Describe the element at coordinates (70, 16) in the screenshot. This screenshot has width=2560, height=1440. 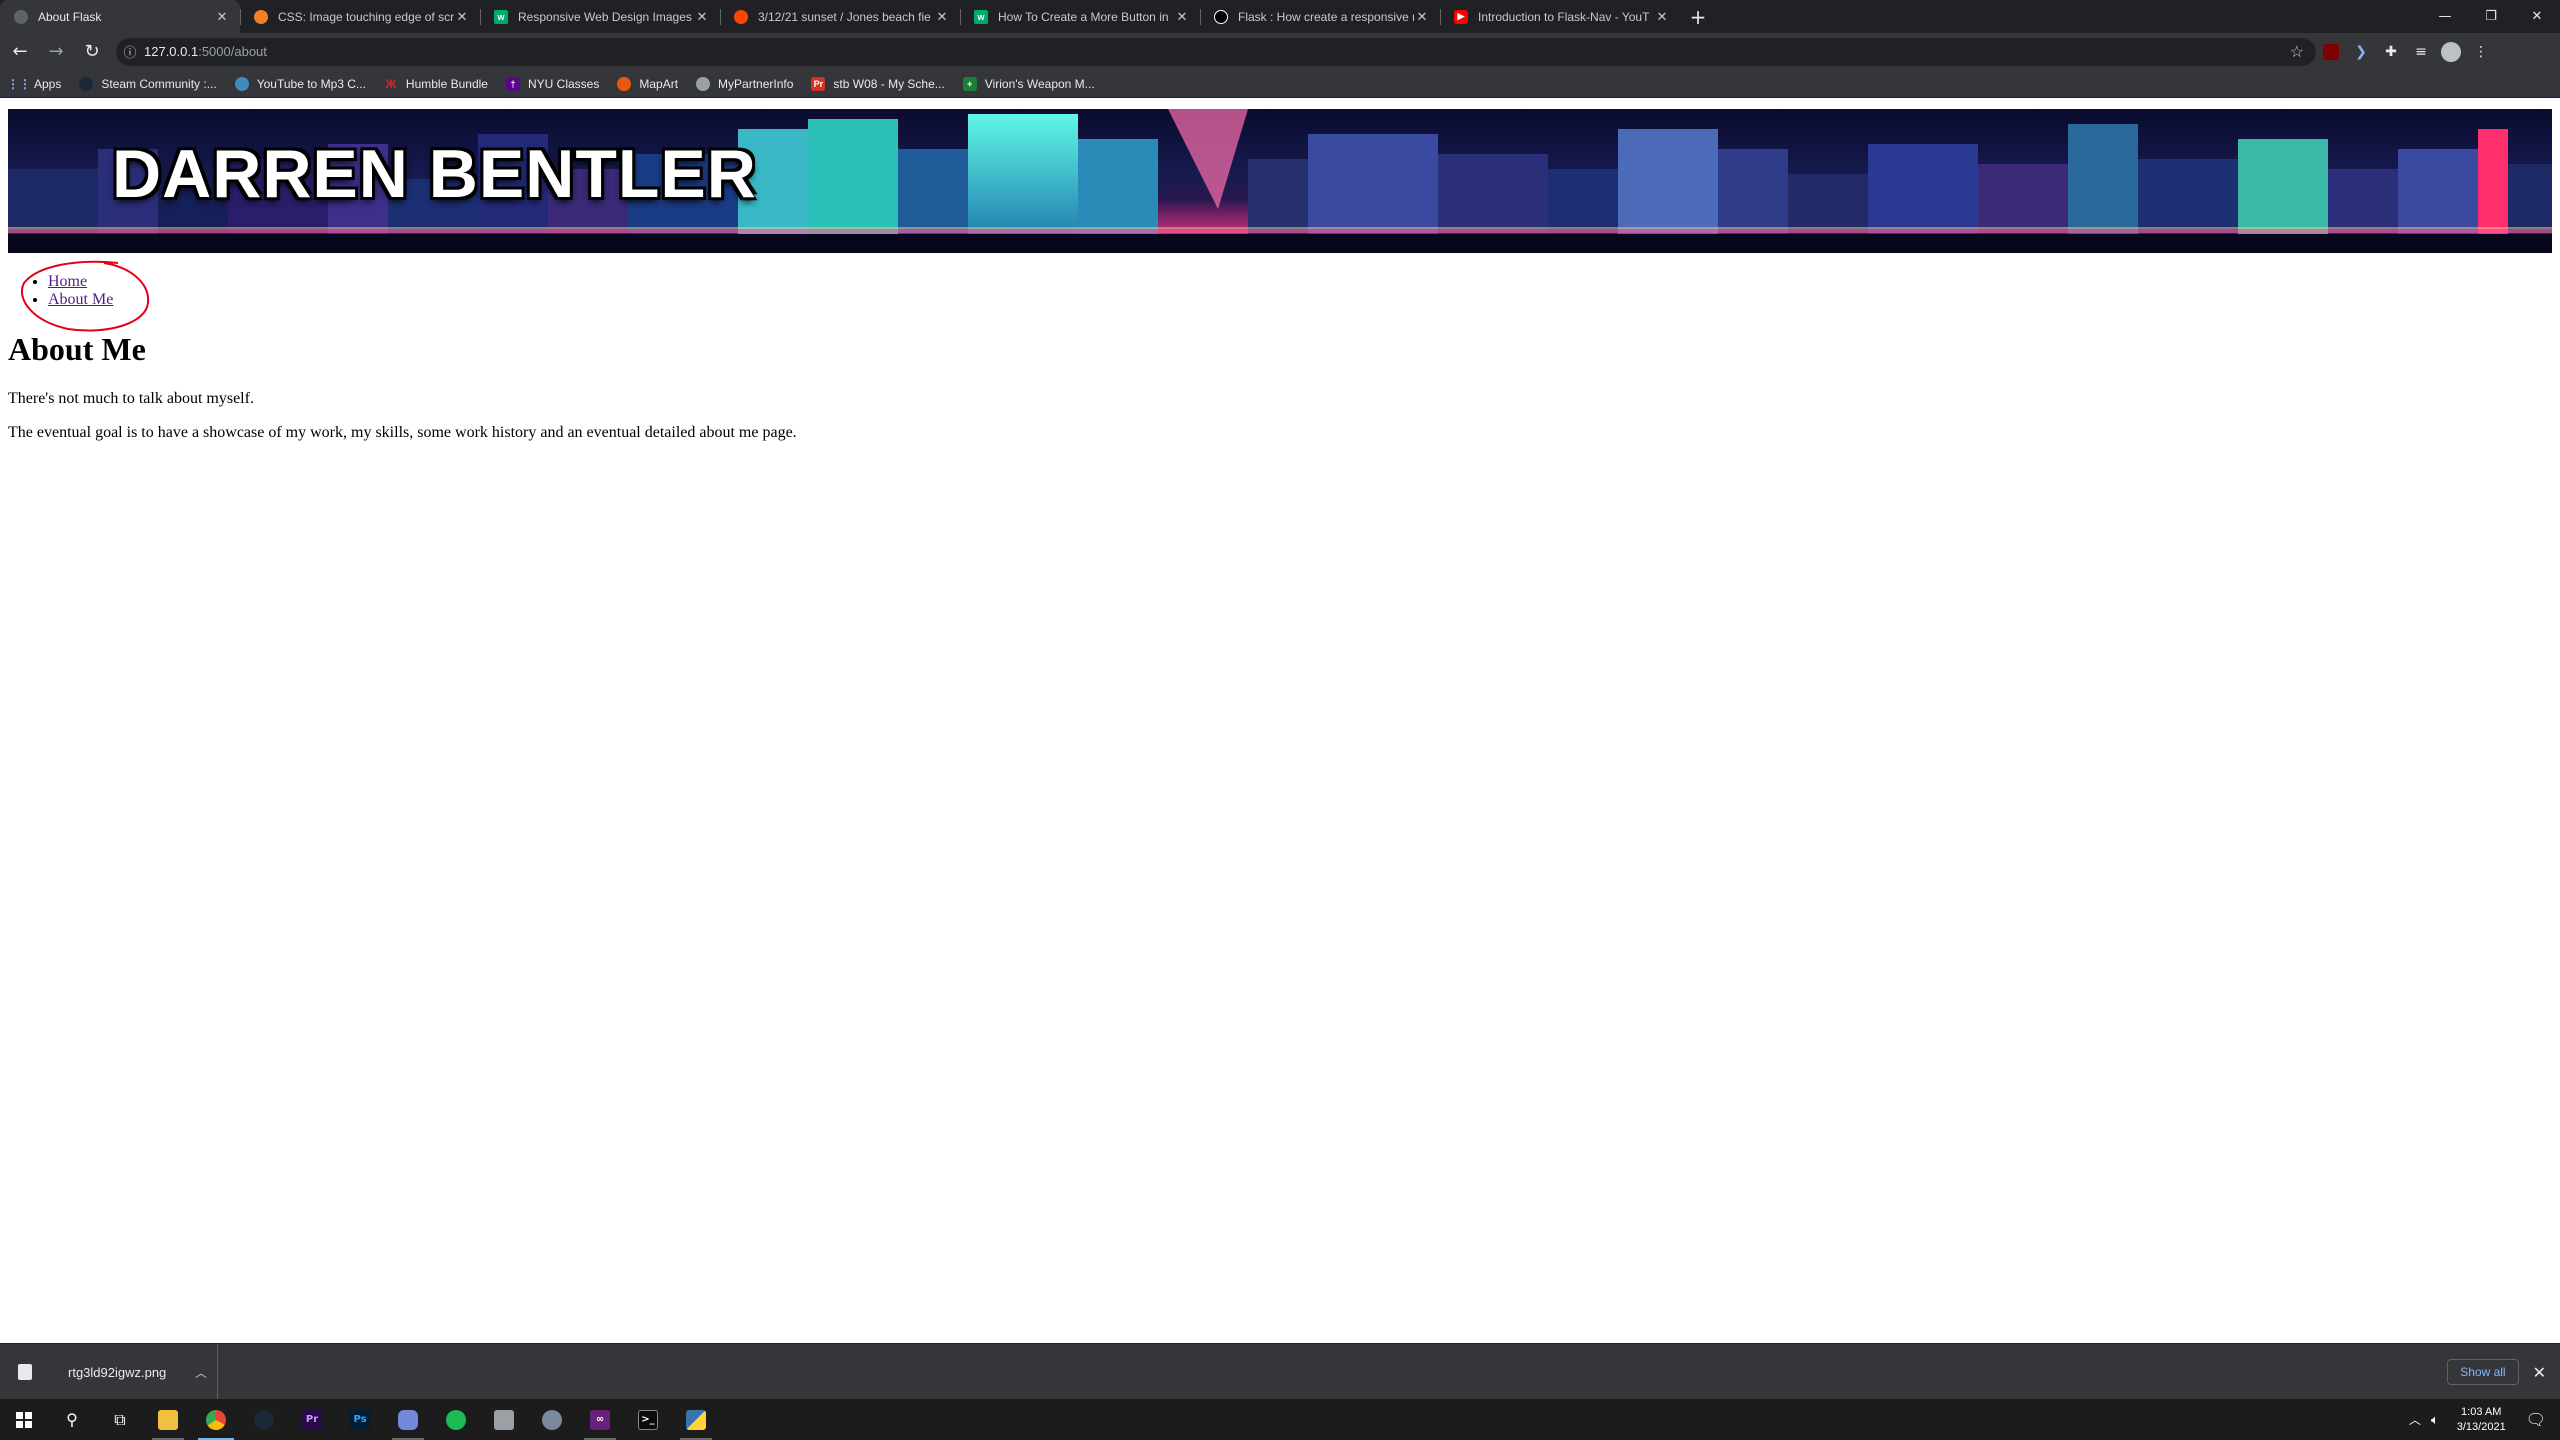
I see `tab-title: About Flask` at that location.